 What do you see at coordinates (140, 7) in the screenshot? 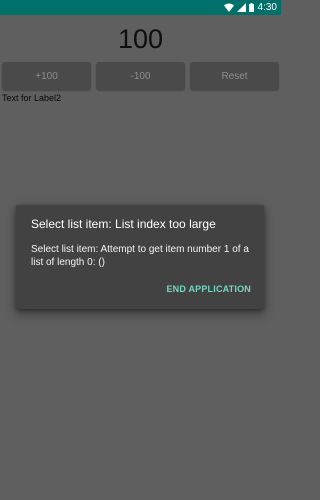
I see `status-bar: 4:30` at bounding box center [140, 7].